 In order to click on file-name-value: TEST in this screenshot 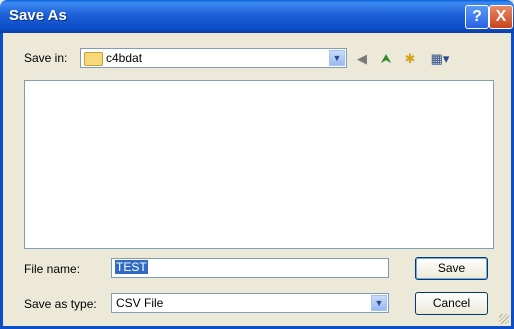, I will do `click(131, 267)`.